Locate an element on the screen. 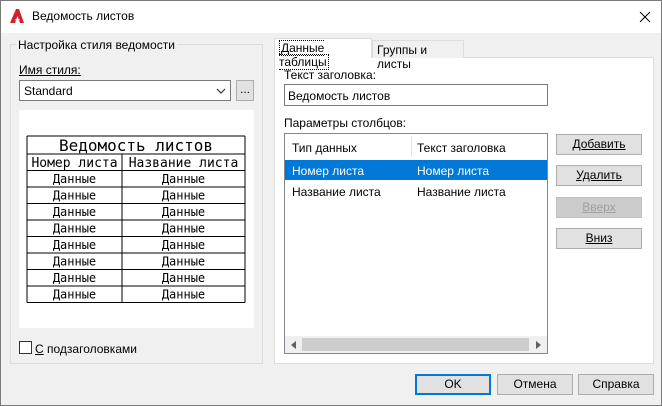  delete-button: Удалить is located at coordinates (599, 175).